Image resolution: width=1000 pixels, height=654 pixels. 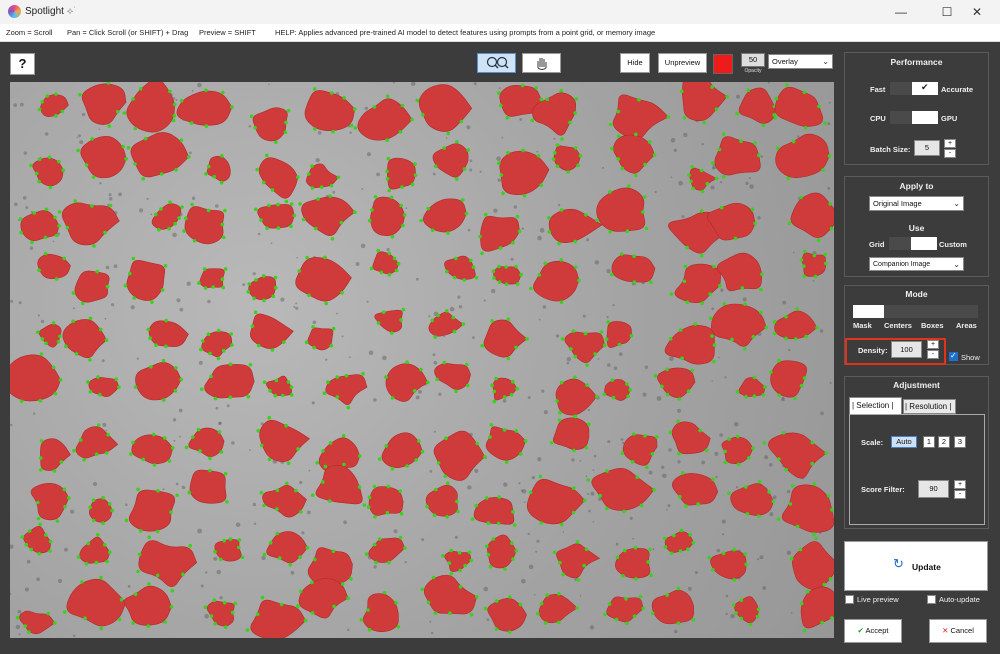 What do you see at coordinates (932, 325) in the screenshot?
I see `mode-option-boxes: Boxes` at bounding box center [932, 325].